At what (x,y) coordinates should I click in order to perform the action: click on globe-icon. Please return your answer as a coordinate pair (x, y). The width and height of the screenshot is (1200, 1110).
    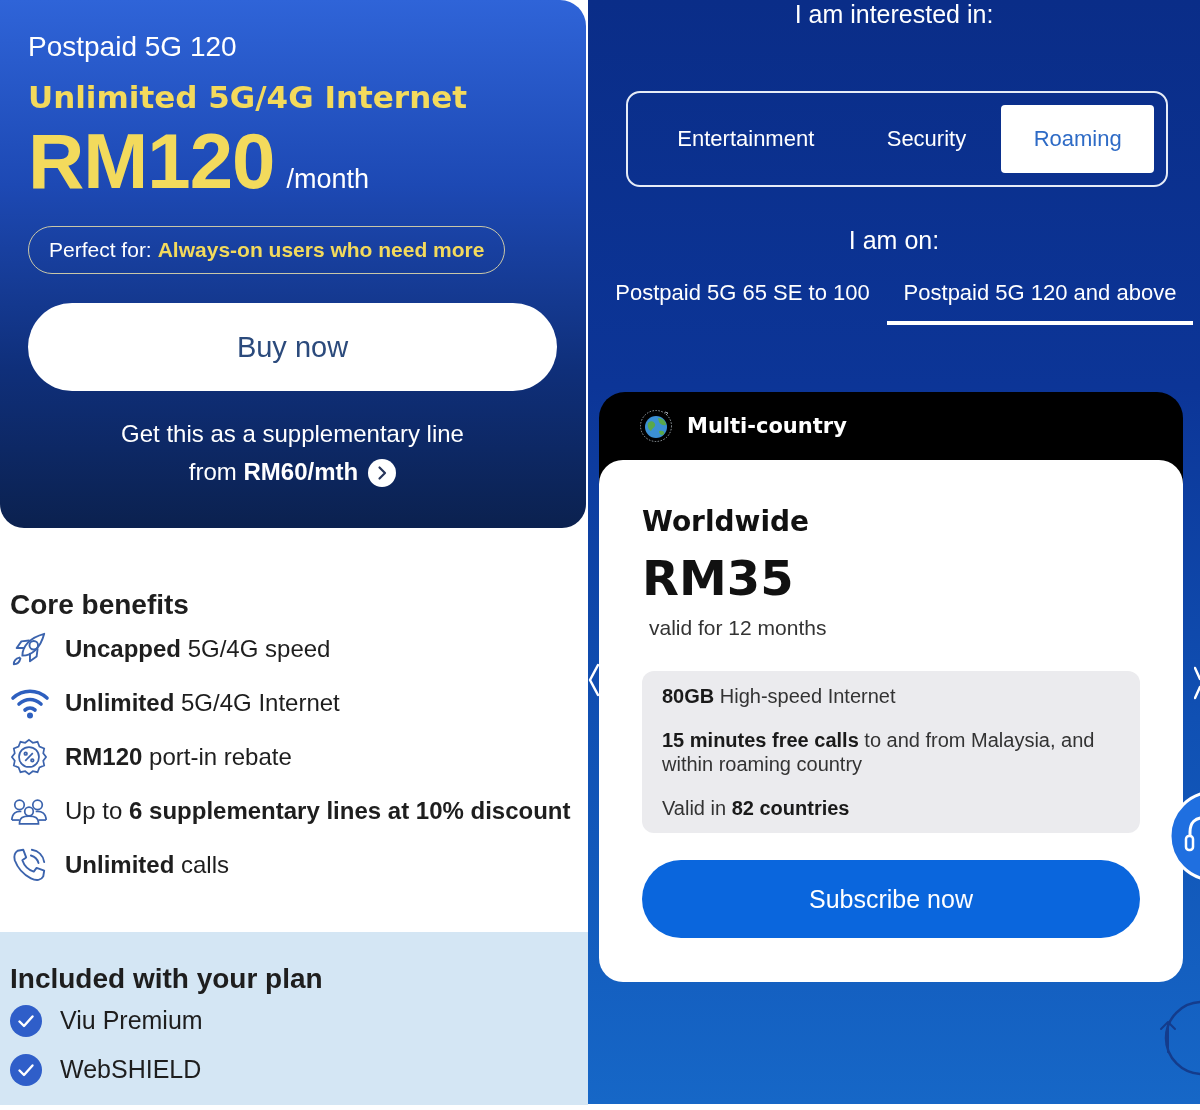
    Looking at the image, I should click on (656, 426).